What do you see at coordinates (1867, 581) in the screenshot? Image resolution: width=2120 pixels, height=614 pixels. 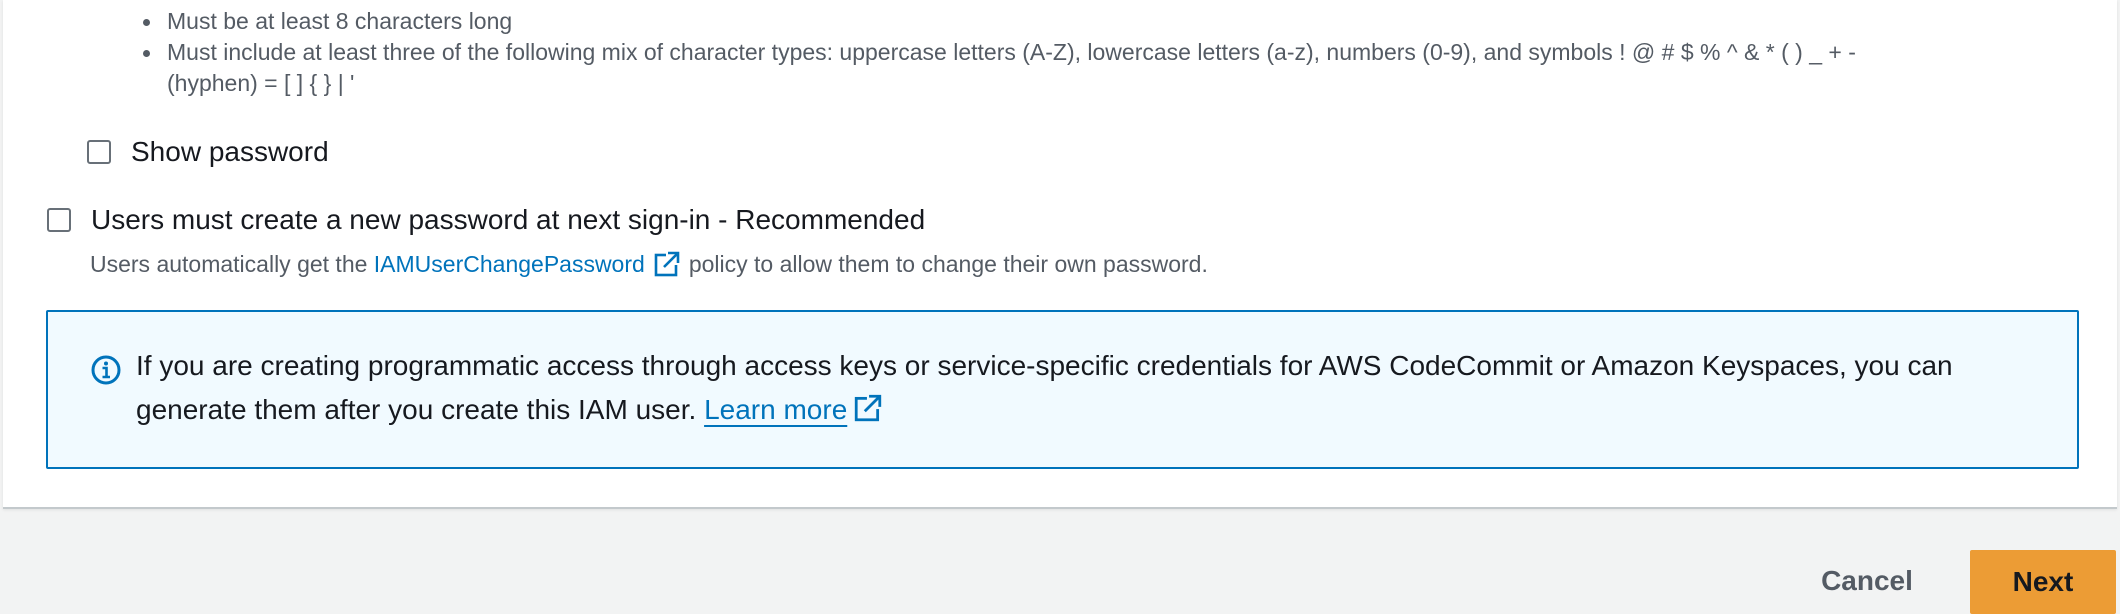 I see `cancel-button: Cancel` at bounding box center [1867, 581].